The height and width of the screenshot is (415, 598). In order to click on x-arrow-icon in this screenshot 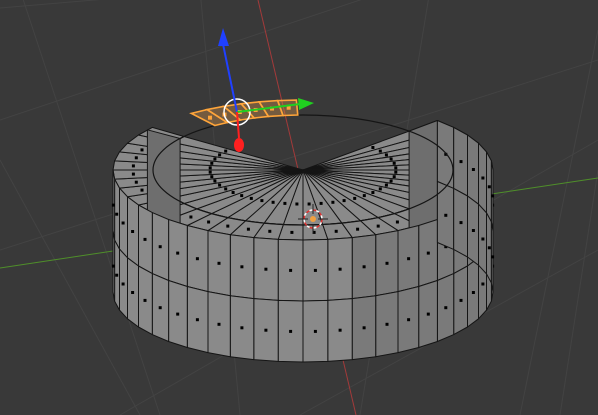, I will do `click(239, 145)`.